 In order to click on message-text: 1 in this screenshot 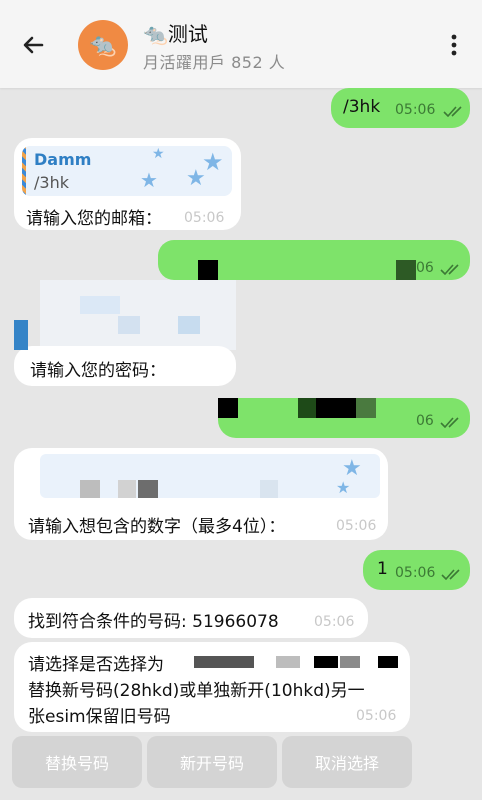, I will do `click(382, 569)`.